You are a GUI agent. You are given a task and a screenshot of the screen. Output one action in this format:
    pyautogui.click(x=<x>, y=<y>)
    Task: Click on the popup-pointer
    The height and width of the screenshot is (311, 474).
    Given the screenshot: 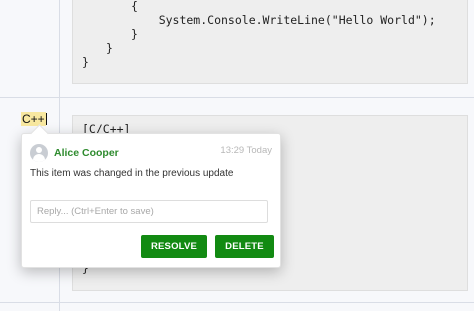 What is the action you would take?
    pyautogui.click(x=39, y=133)
    